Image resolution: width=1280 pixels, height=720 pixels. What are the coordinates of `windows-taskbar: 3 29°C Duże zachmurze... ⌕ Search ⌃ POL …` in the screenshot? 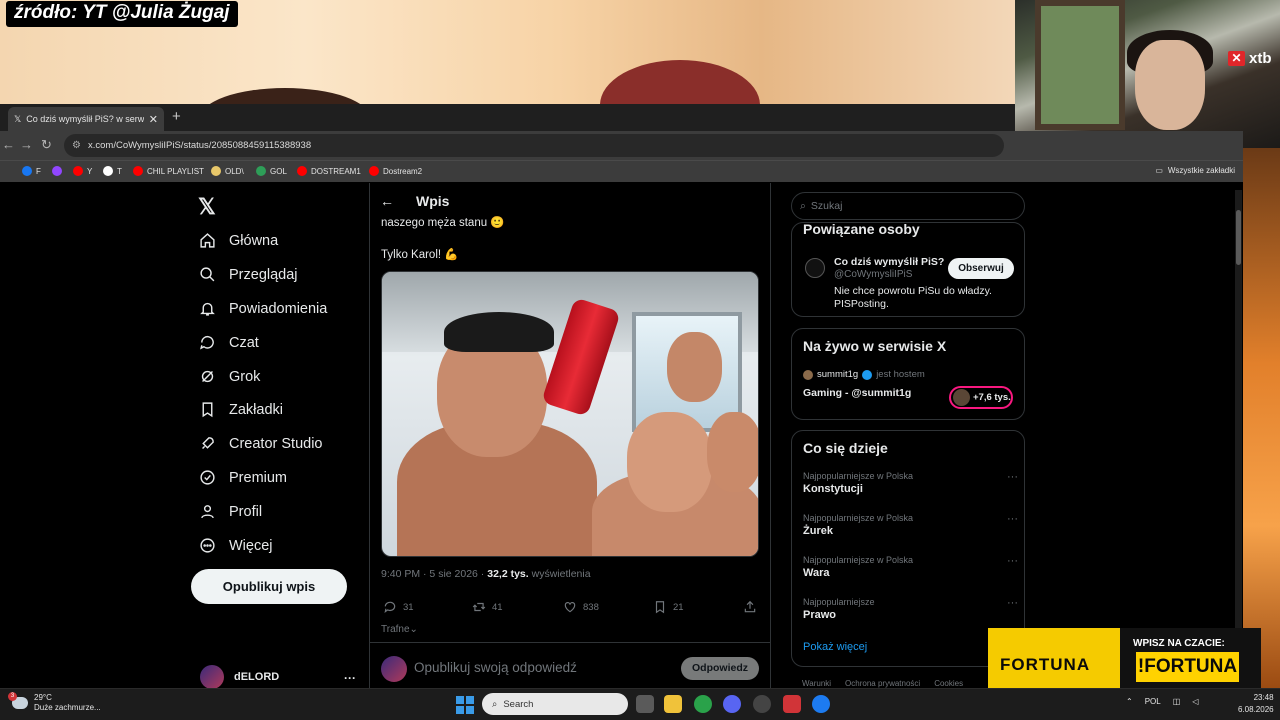 It's located at (640, 704).